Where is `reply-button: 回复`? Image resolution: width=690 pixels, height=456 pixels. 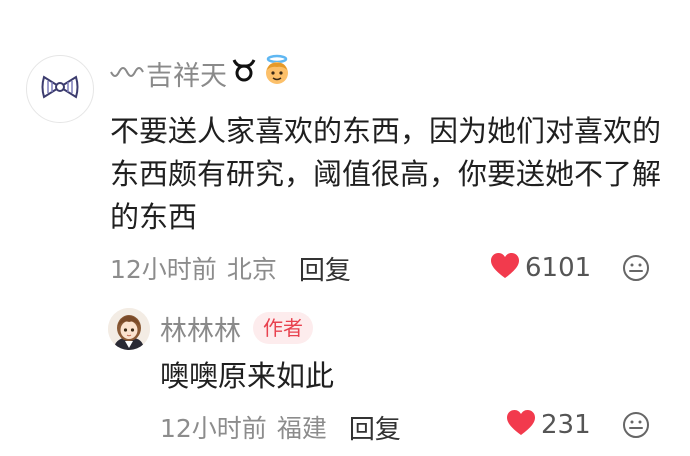 reply-button: 回复 is located at coordinates (325, 268).